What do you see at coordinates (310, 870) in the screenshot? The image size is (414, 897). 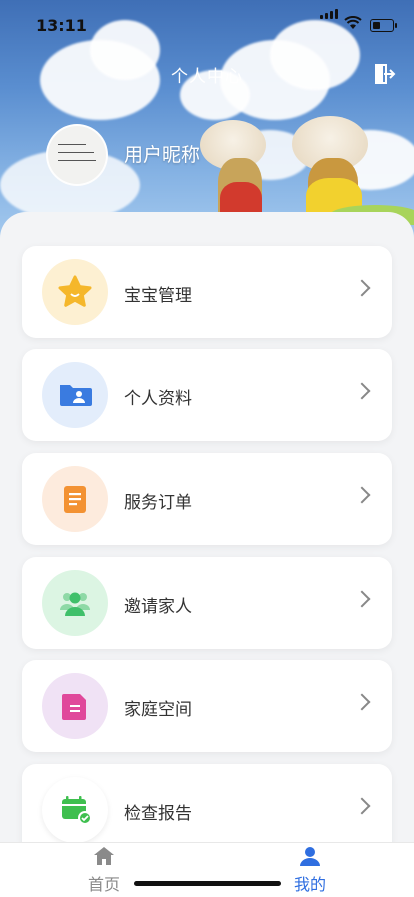 I see `tab-mine: 我的` at bounding box center [310, 870].